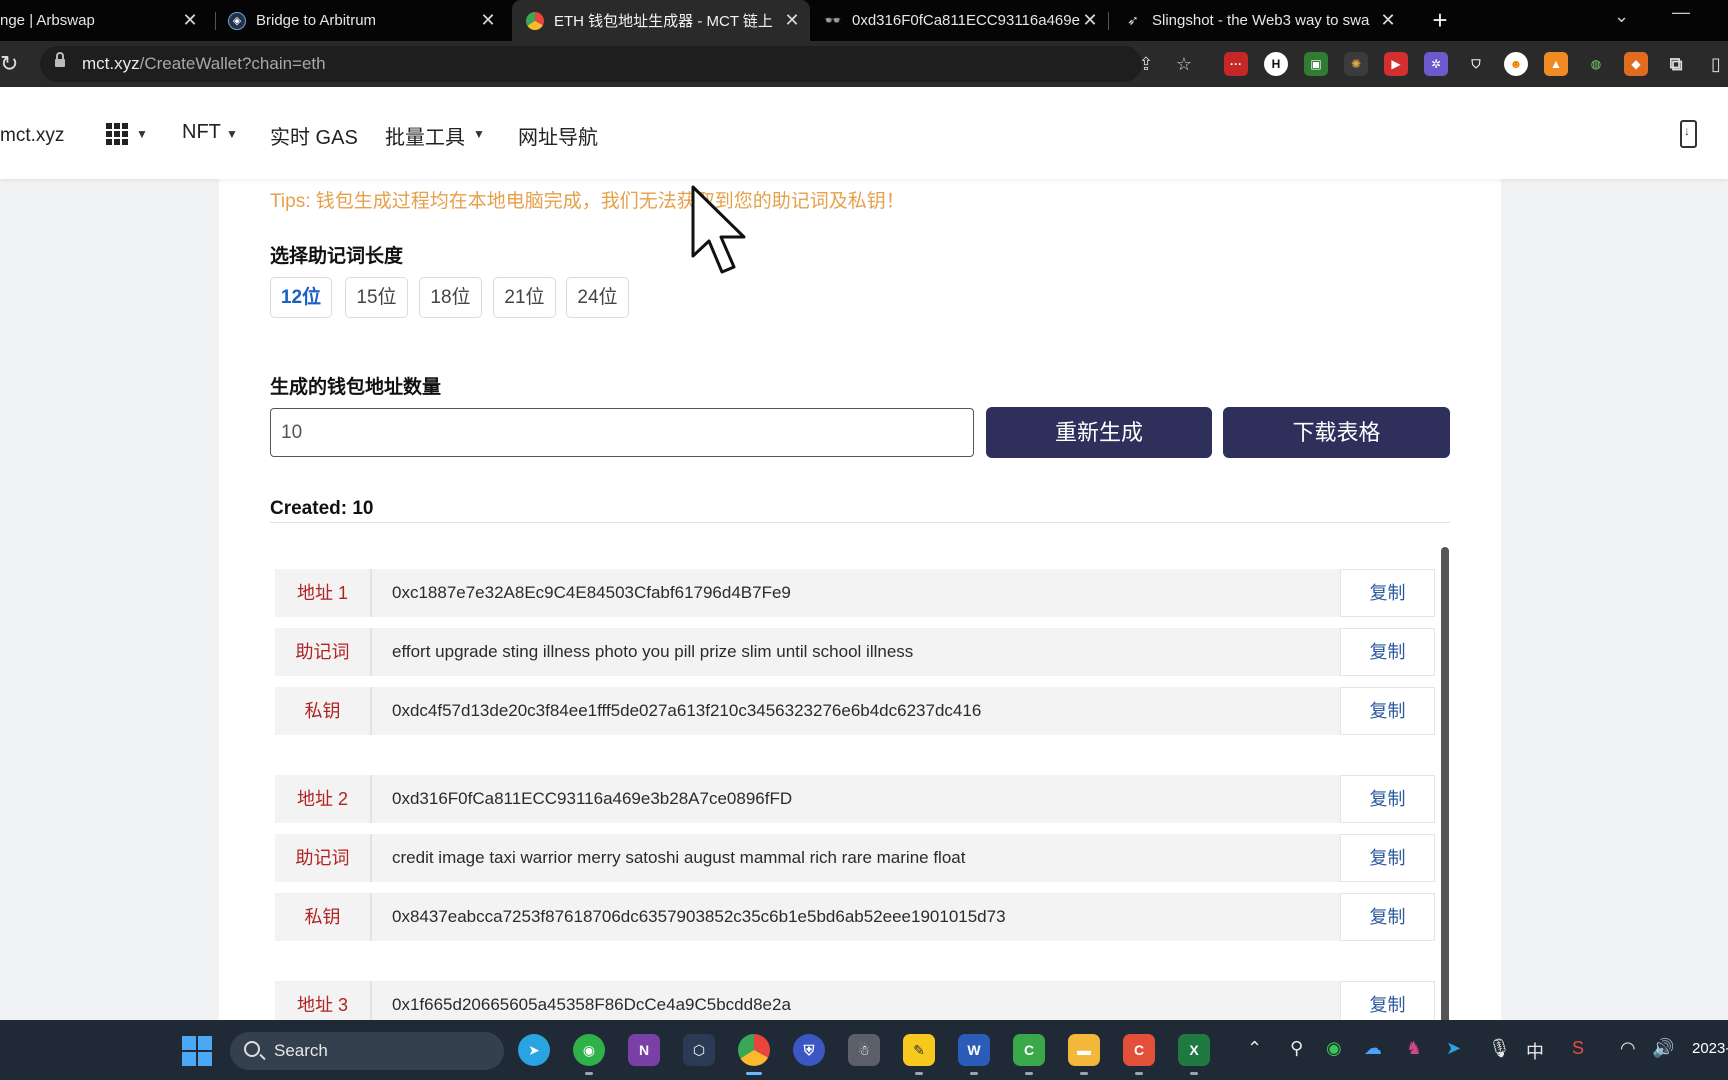 Image resolution: width=1728 pixels, height=1080 pixels. What do you see at coordinates (754, 1050) in the screenshot?
I see `chrome-icon` at bounding box center [754, 1050].